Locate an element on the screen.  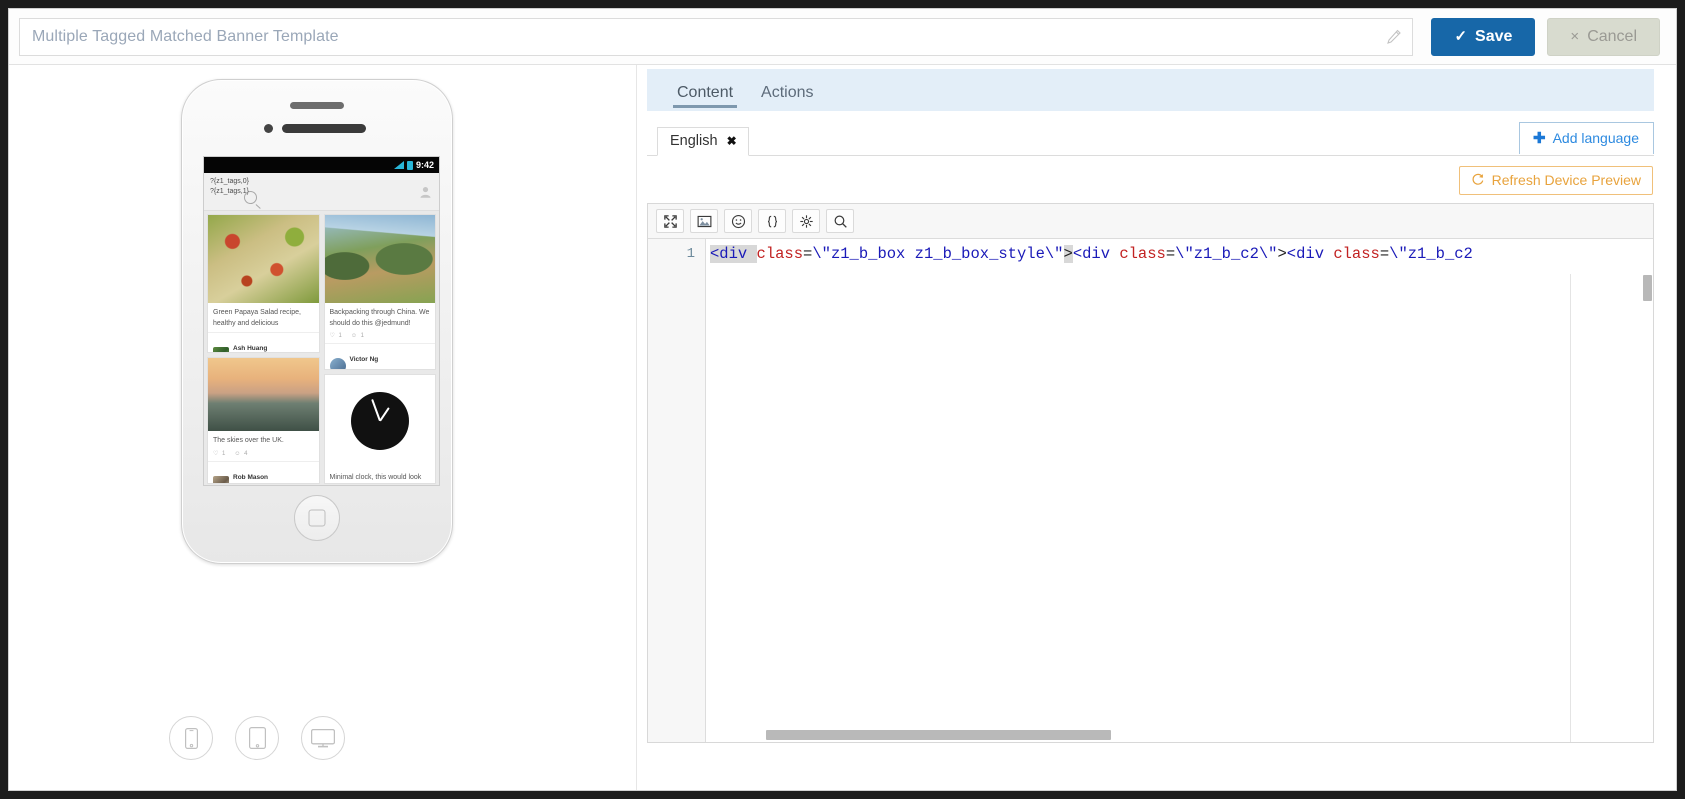
tab-actions: Actions is located at coordinates (787, 97).